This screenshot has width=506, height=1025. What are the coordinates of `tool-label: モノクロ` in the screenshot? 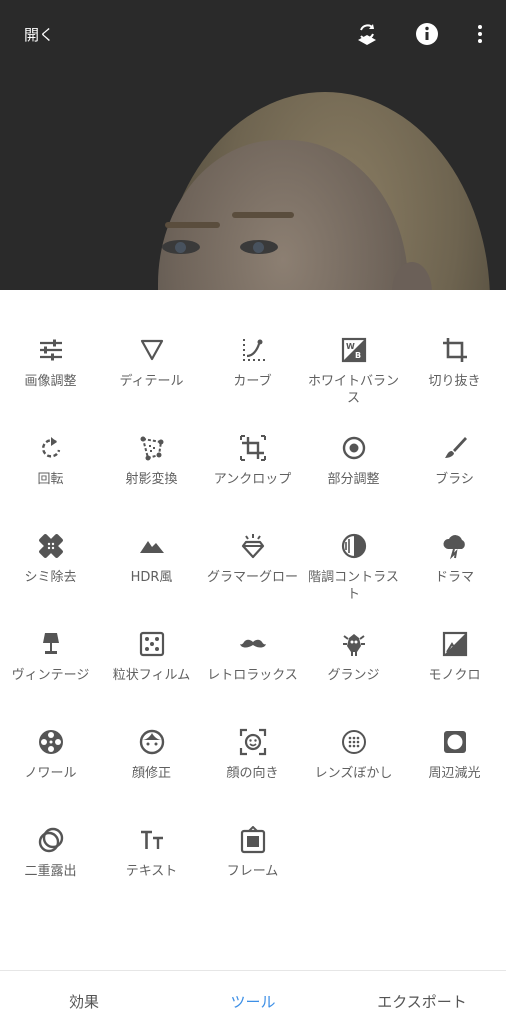 It's located at (454, 675).